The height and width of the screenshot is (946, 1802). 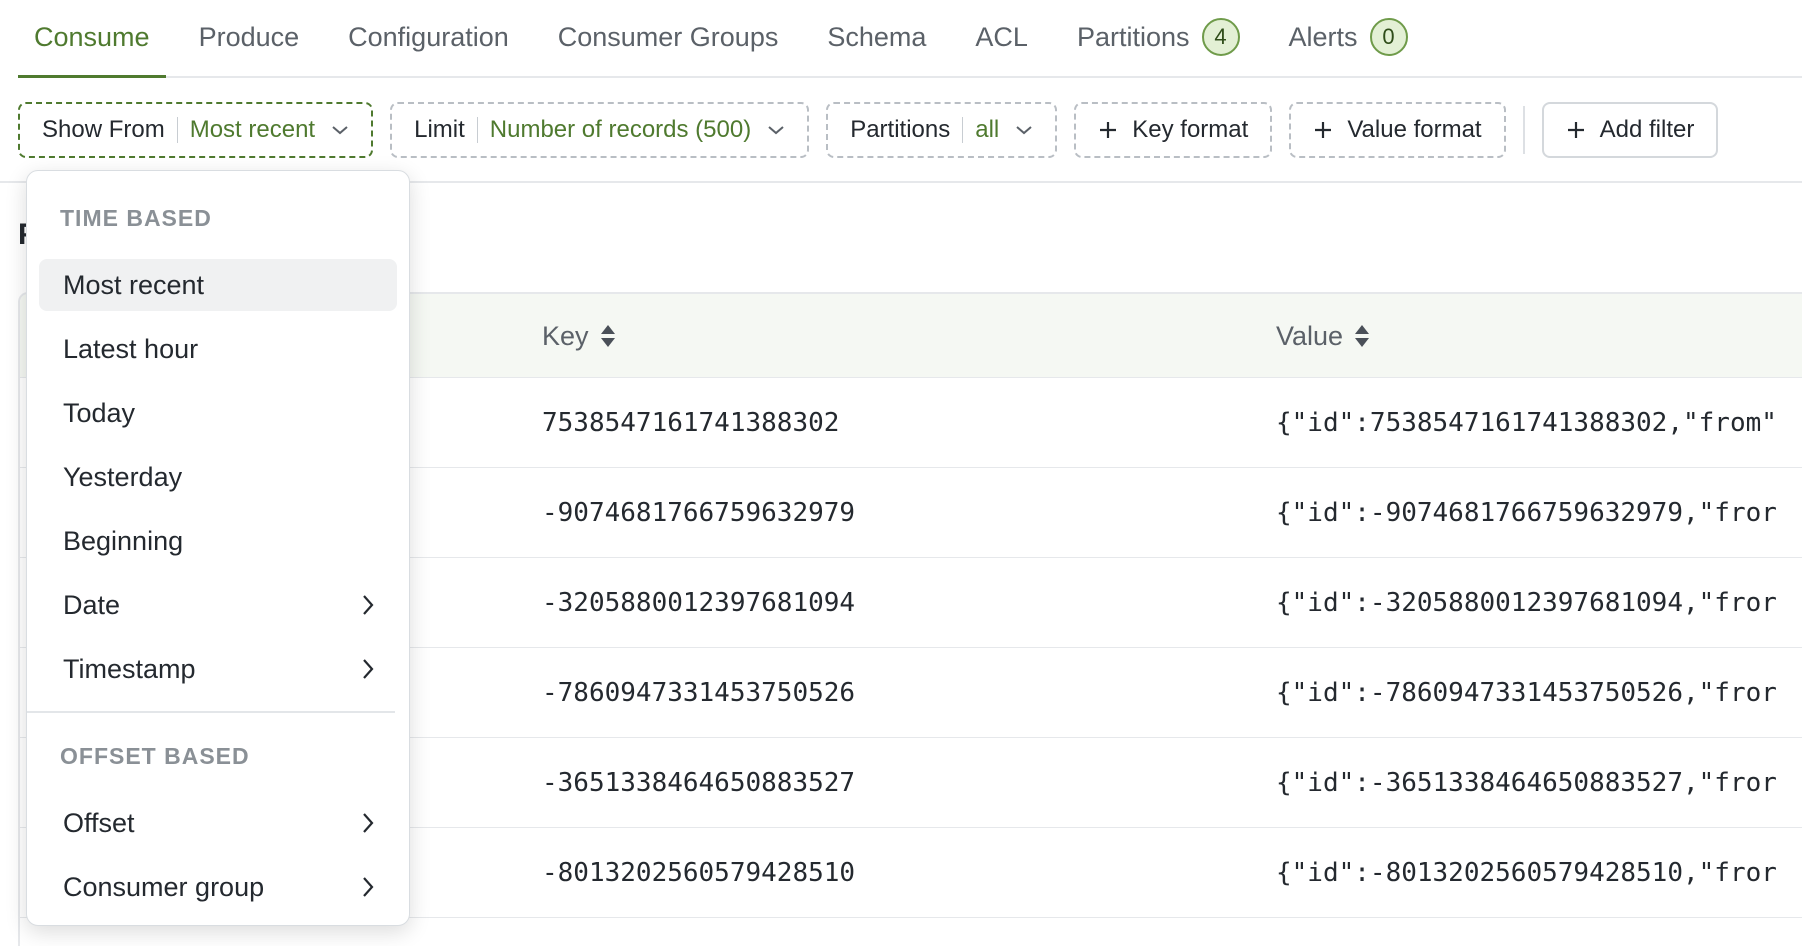 I want to click on column-header-value: Value, so click(x=1323, y=336).